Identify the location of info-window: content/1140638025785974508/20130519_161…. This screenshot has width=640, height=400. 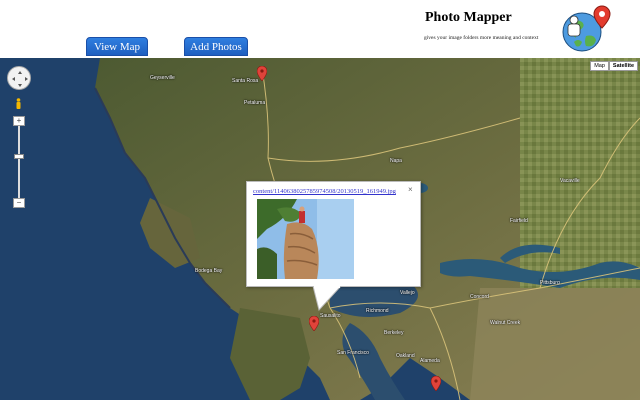
(333, 234).